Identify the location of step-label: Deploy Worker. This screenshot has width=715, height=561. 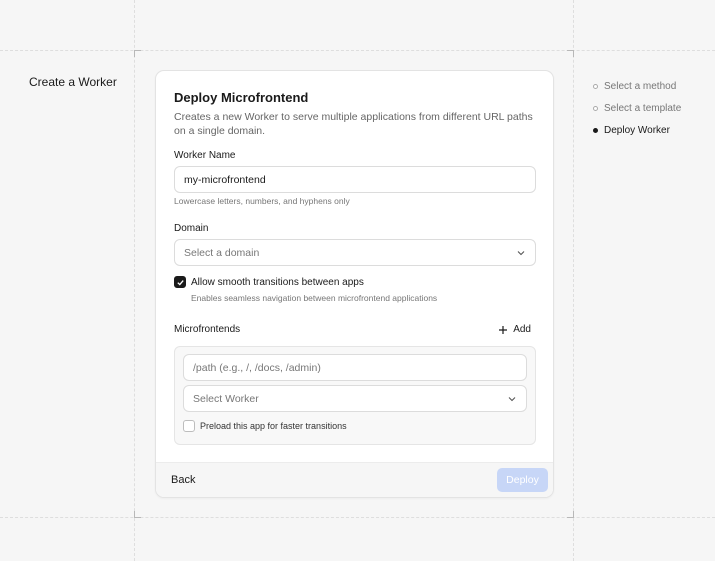
(637, 130).